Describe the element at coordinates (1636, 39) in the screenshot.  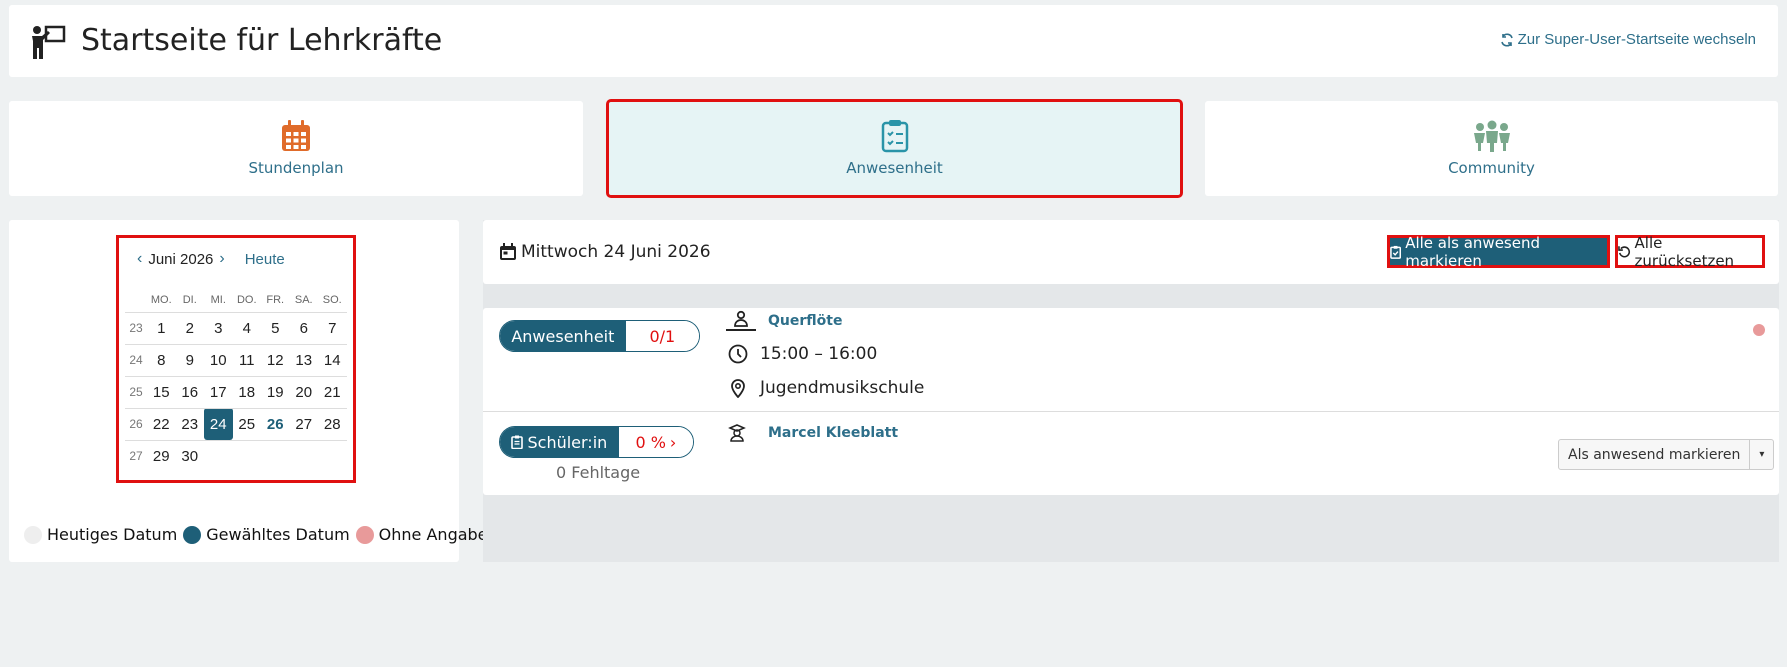
I see `switch-superuser-label: Zur Super-User-Startseite wechseln` at that location.